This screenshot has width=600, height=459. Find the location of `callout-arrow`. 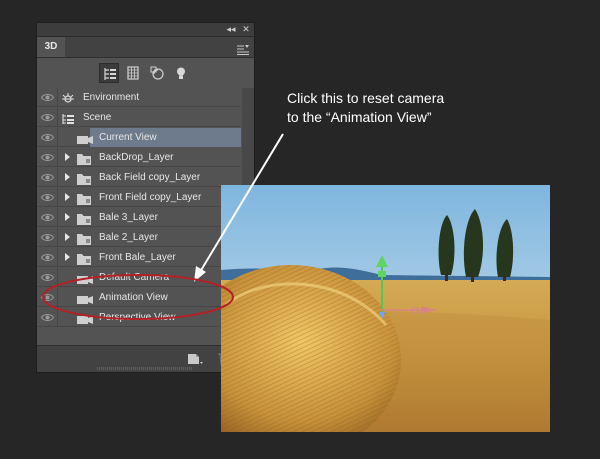

callout-arrow is located at coordinates (241, 203).